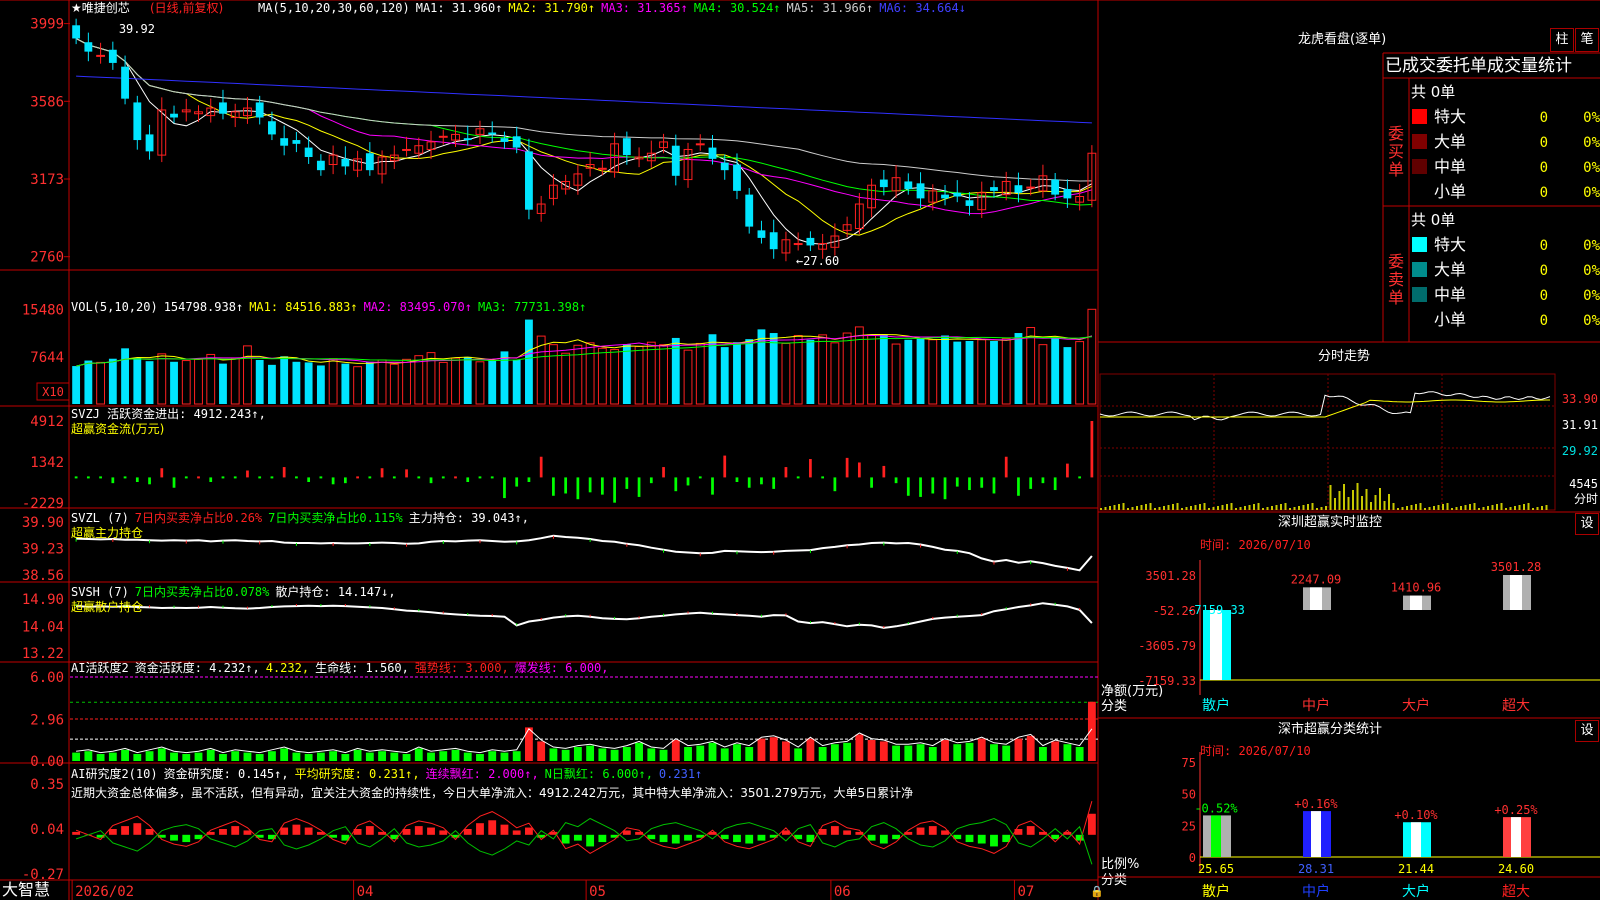 This screenshot has height=900, width=1600. I want to click on svsh-legend-item: 7日内买卖净占比0.078%, so click(202, 591).